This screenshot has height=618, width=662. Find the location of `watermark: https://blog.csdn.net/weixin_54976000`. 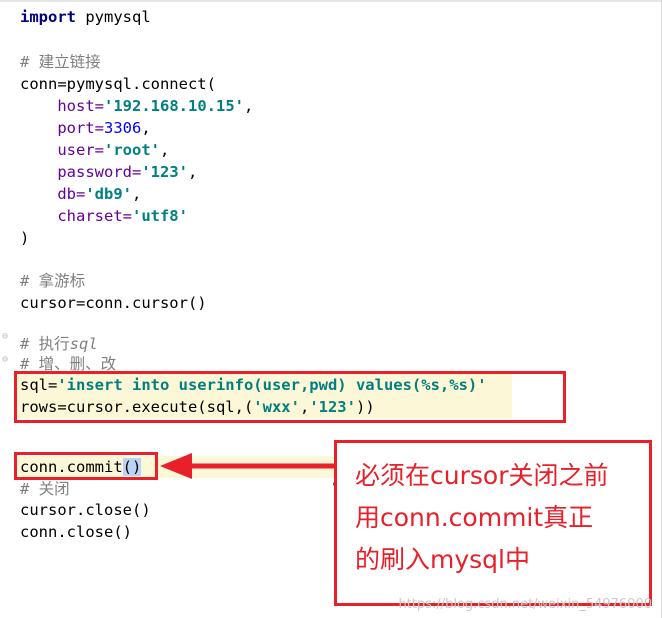

watermark: https://blog.csdn.net/weixin_54976000 is located at coordinates (525, 604).